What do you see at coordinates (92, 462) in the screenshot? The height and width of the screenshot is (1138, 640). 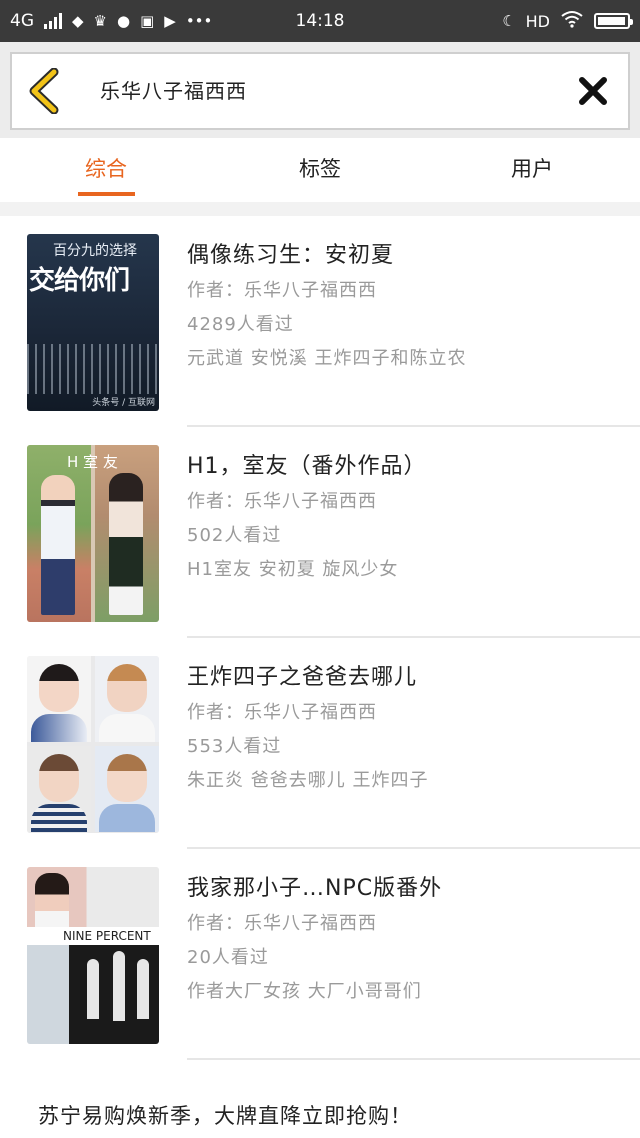 I see `cover-caption: H 室 友` at bounding box center [92, 462].